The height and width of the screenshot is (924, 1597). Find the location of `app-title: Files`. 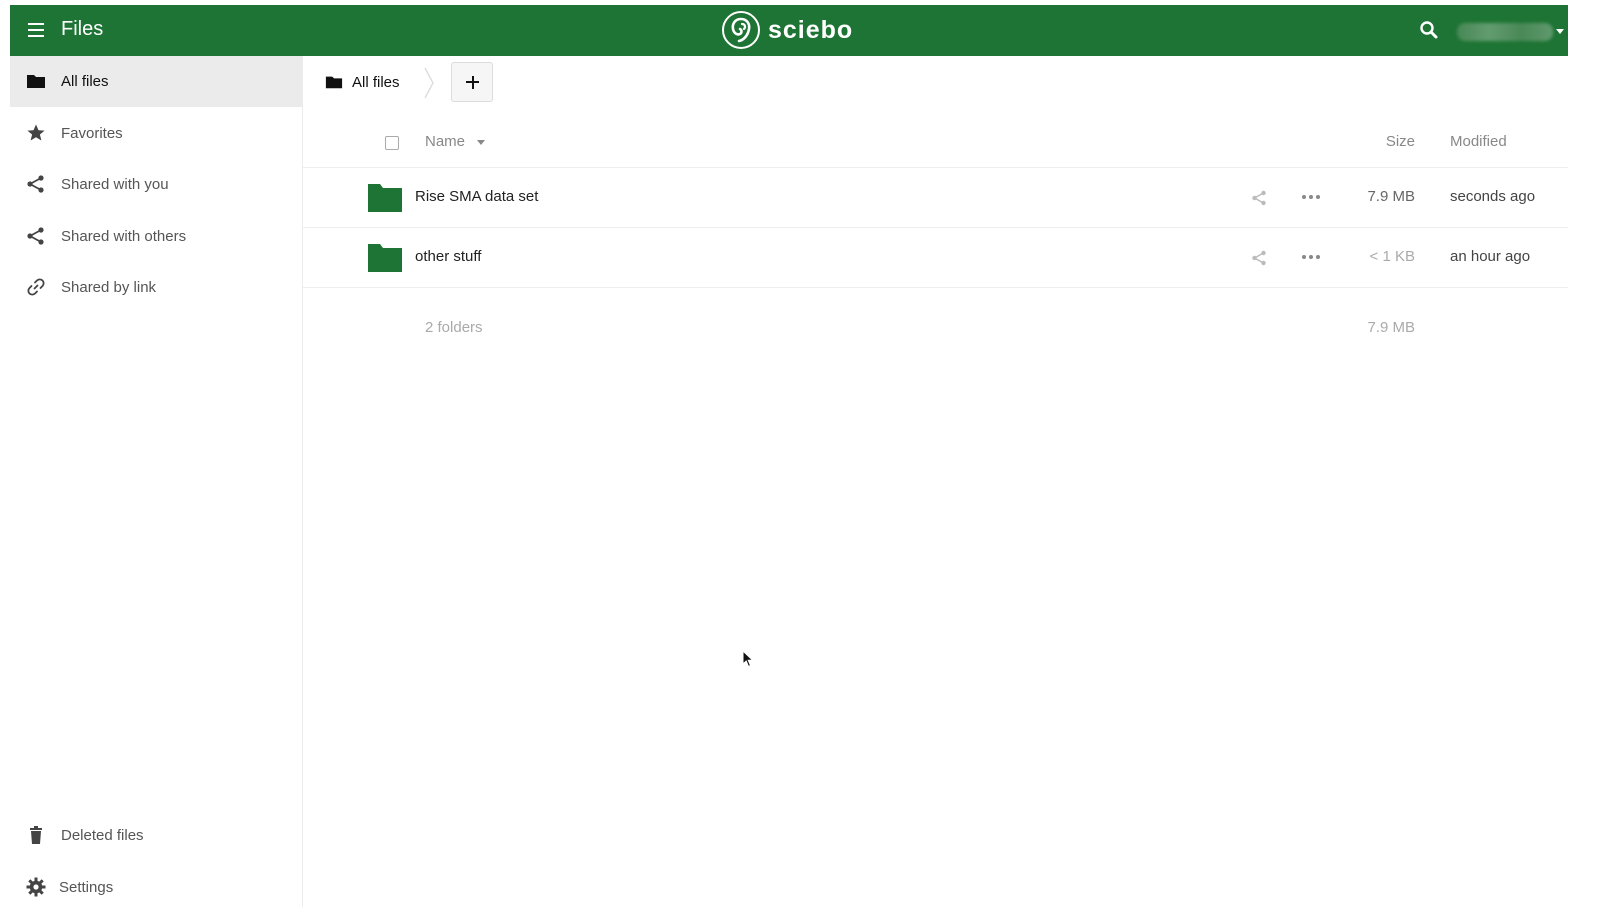

app-title: Files is located at coordinates (82, 29).